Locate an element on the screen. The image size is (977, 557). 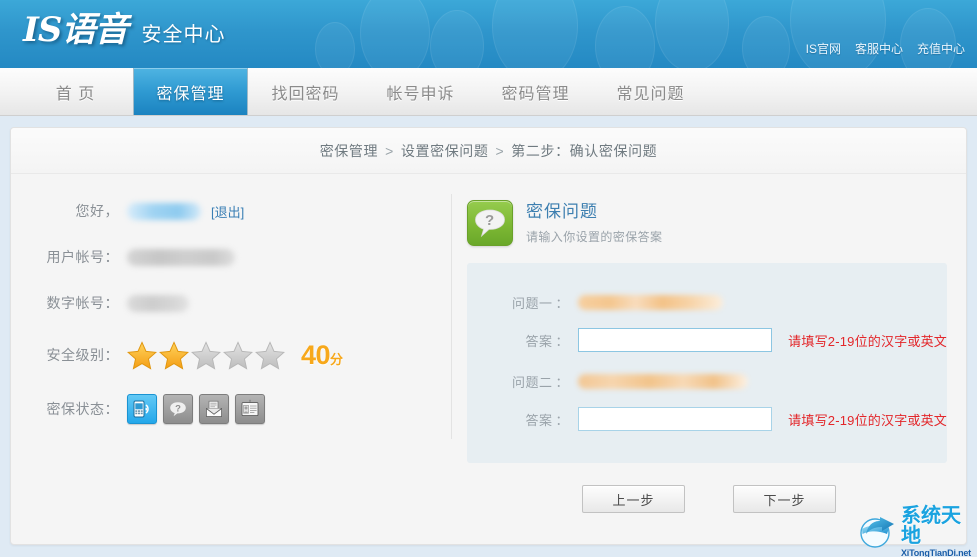
site-header: IS语音 安全中心 IS官网 客服中心 充值中心 is located at coordinates (488, 34).